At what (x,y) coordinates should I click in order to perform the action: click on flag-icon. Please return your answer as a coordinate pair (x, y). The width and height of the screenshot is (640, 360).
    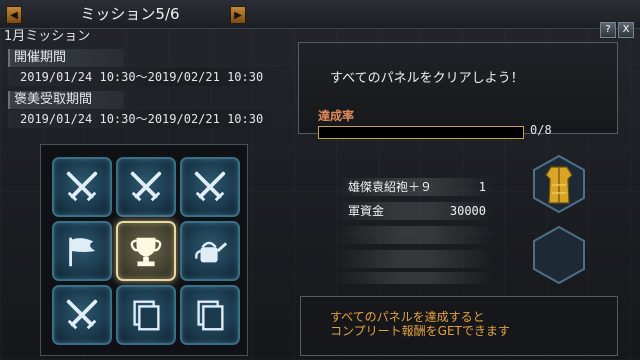
    Looking at the image, I should click on (82, 252).